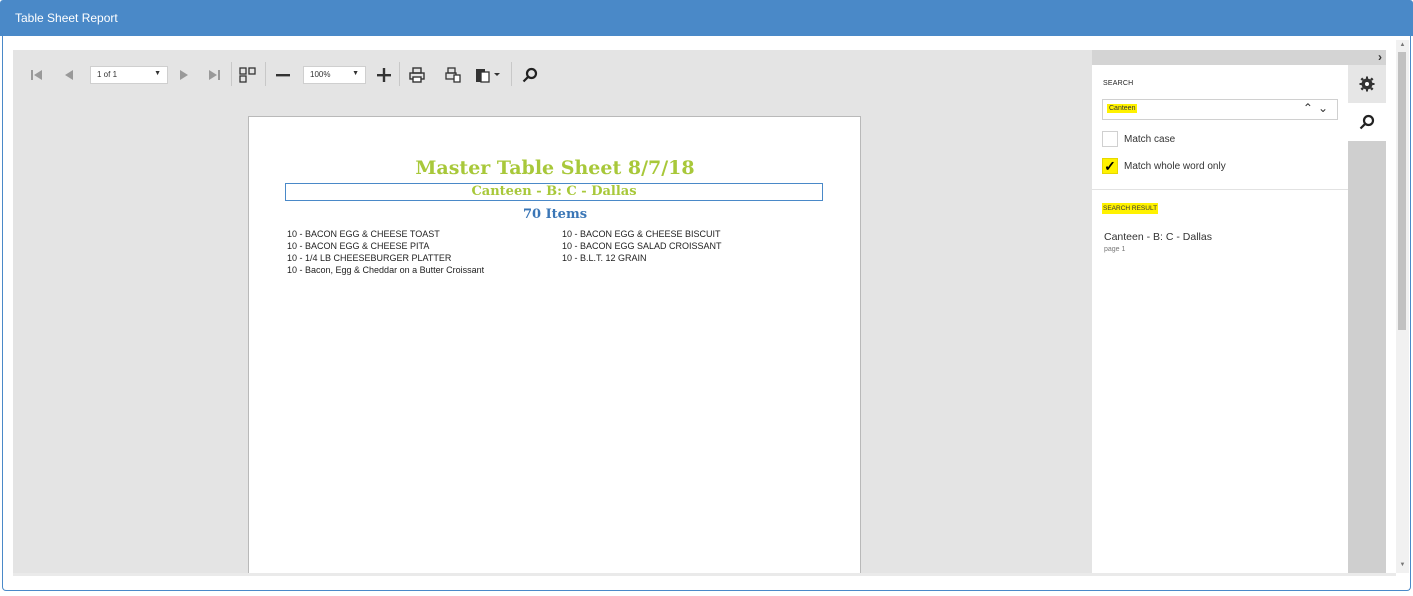  Describe the element at coordinates (184, 75) in the screenshot. I see `next-page-icon` at that location.